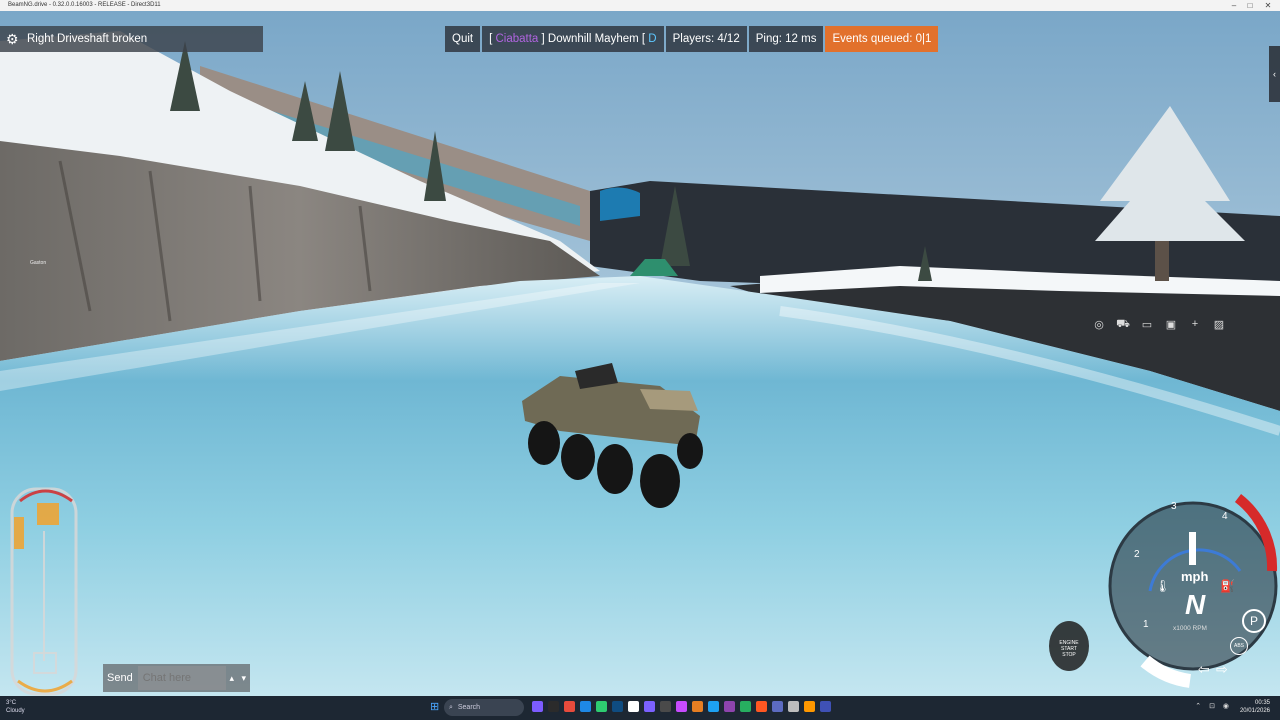 The height and width of the screenshot is (720, 1280). I want to click on weather-widget: 3°C Cloudy, so click(15, 707).